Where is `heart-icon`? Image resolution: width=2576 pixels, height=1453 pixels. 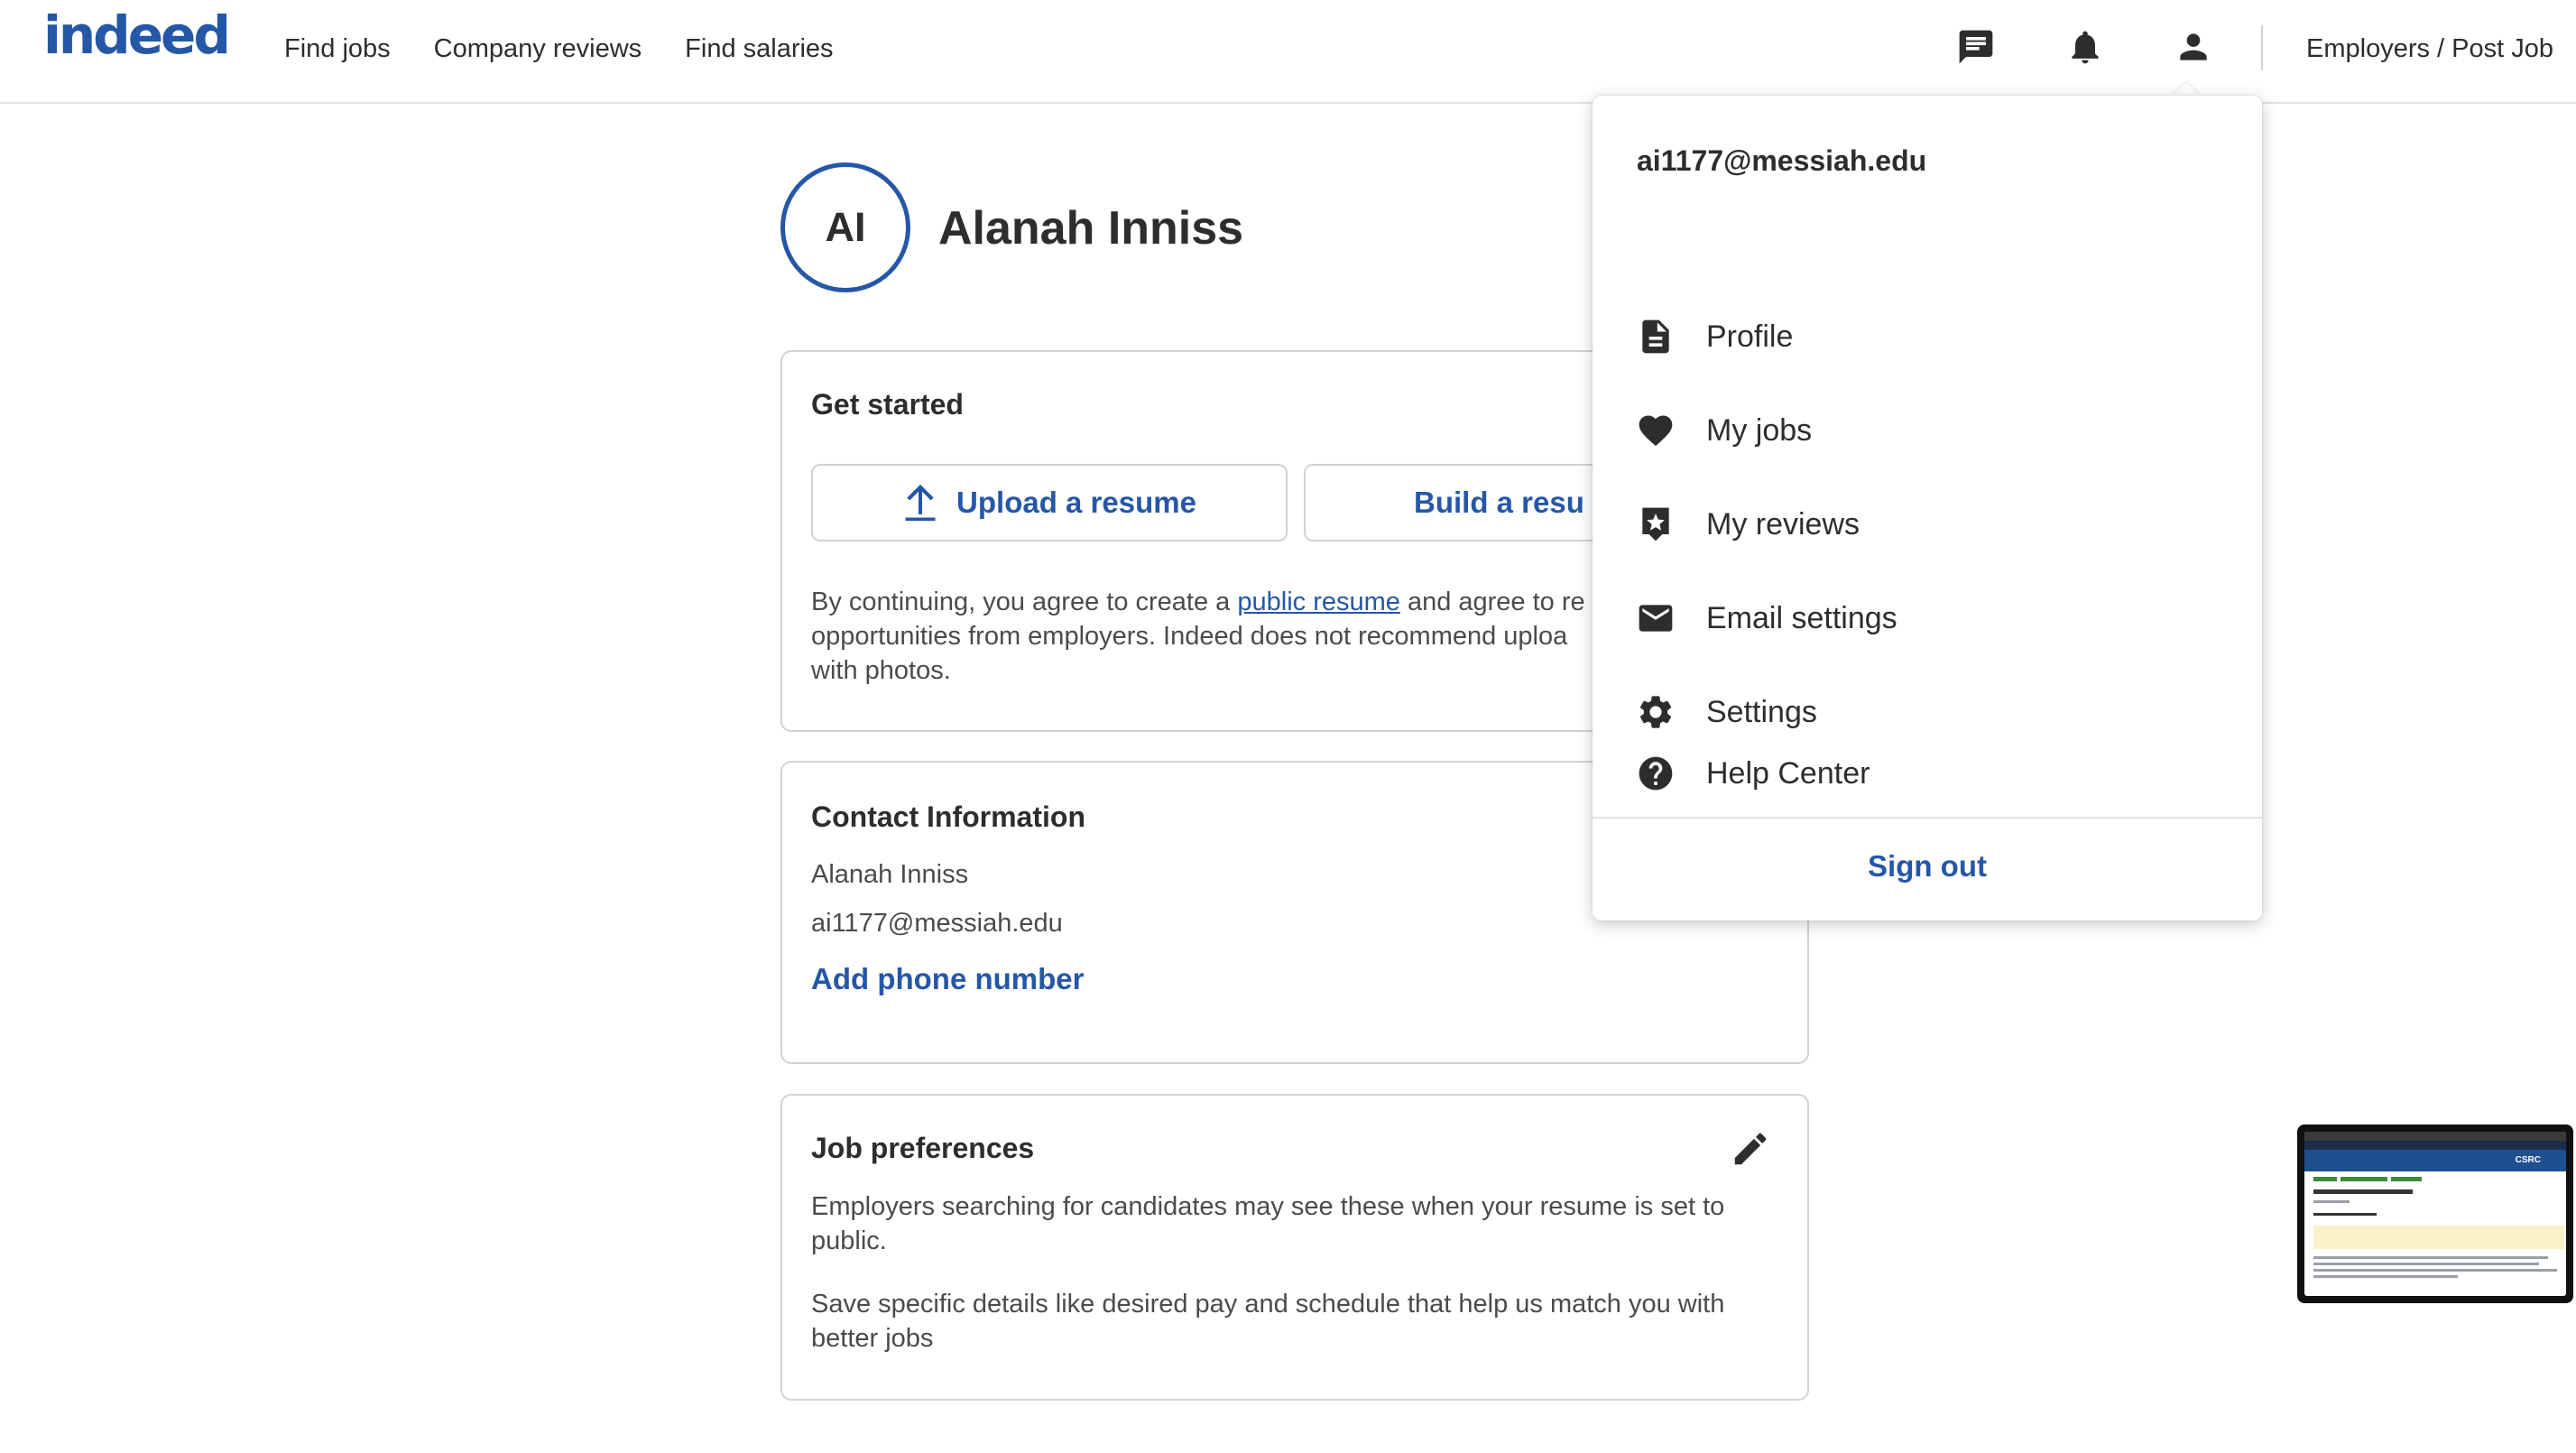
heart-icon is located at coordinates (1655, 430).